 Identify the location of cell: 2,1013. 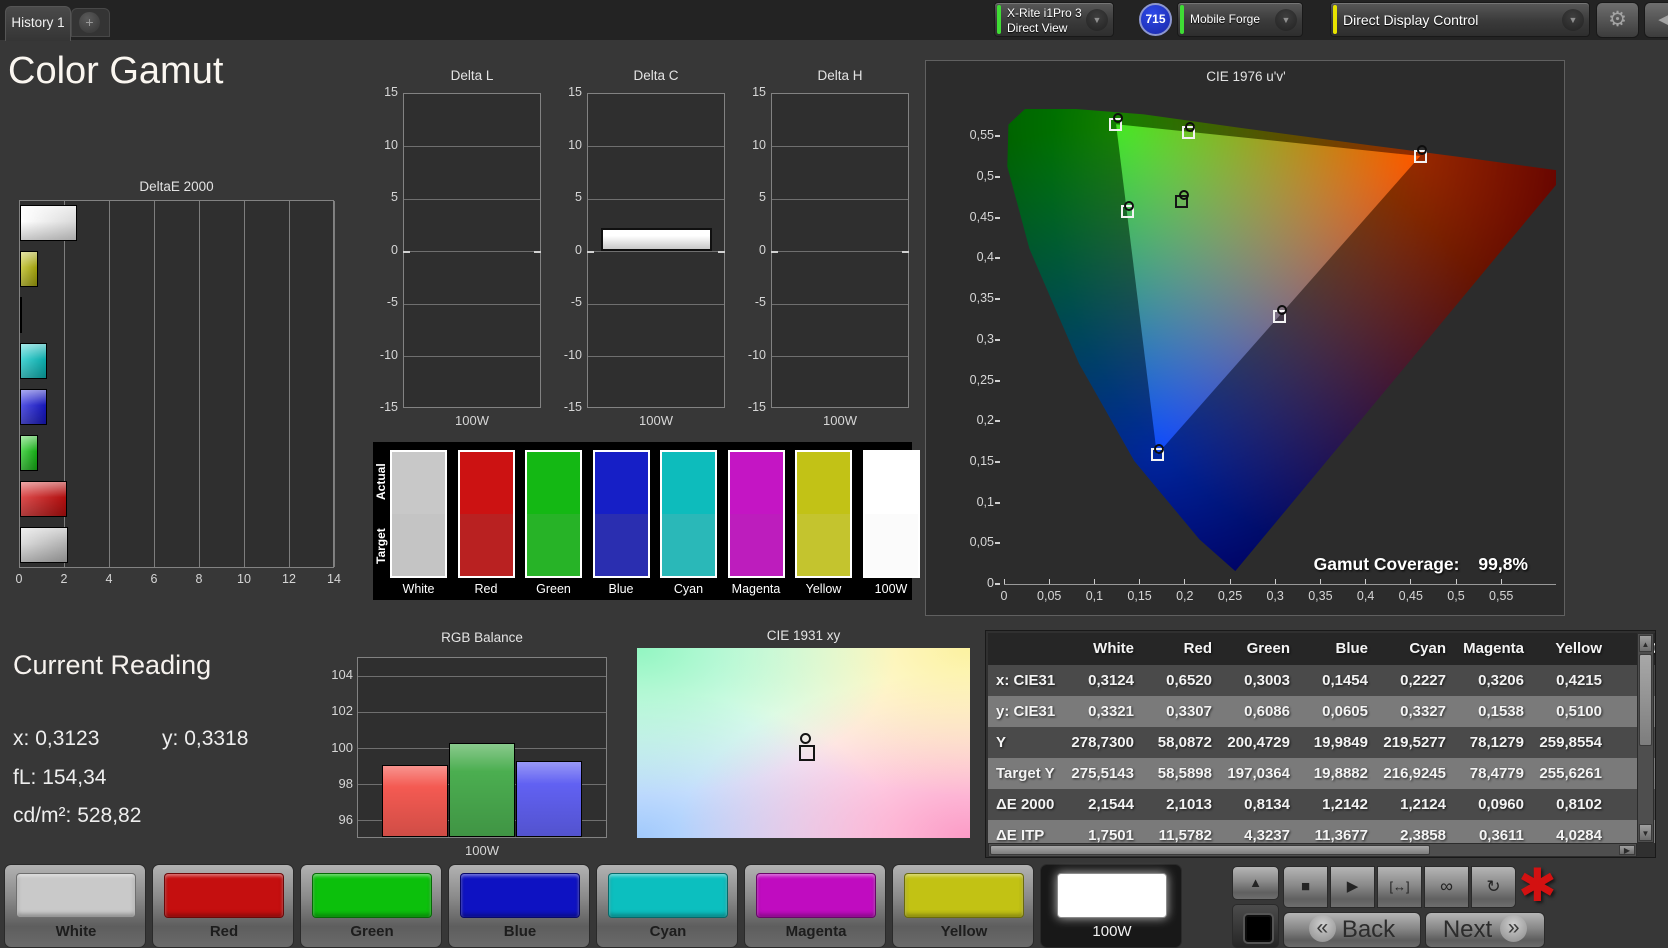
(1189, 804).